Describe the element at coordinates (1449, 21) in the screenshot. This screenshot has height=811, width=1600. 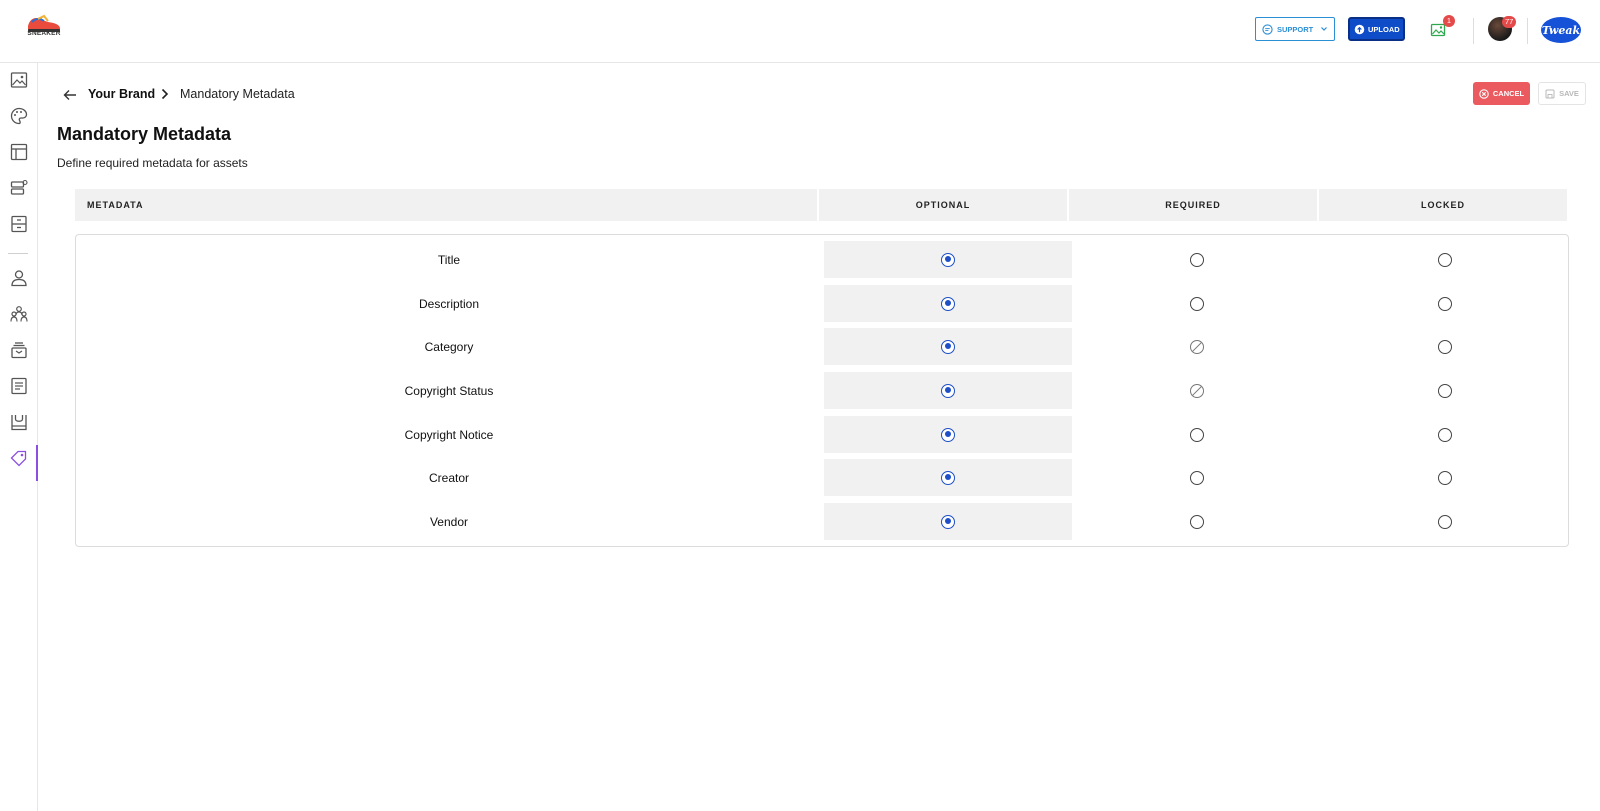
I see `gallery-badge: 1` at that location.